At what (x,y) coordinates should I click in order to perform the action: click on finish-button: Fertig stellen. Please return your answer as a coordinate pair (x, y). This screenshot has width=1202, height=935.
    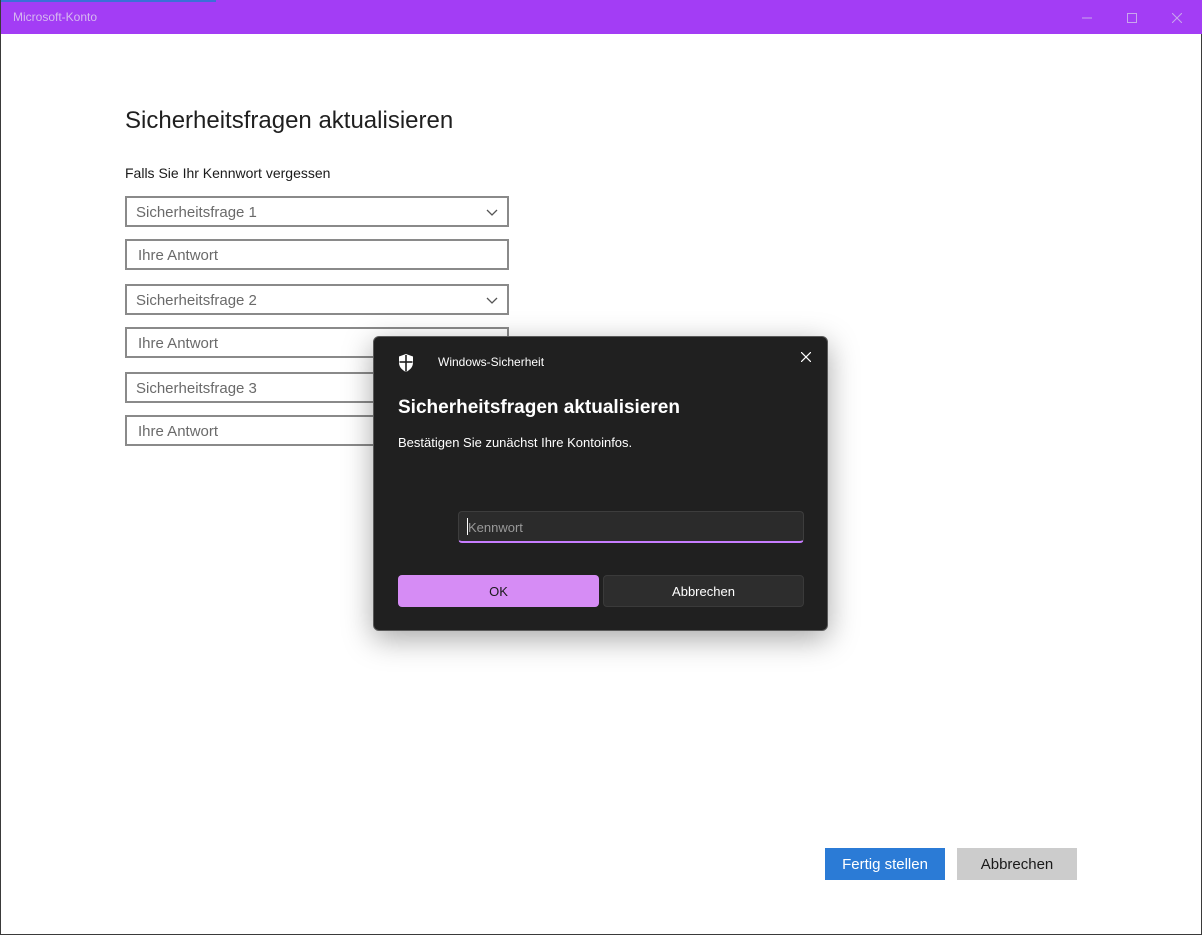
    Looking at the image, I should click on (885, 864).